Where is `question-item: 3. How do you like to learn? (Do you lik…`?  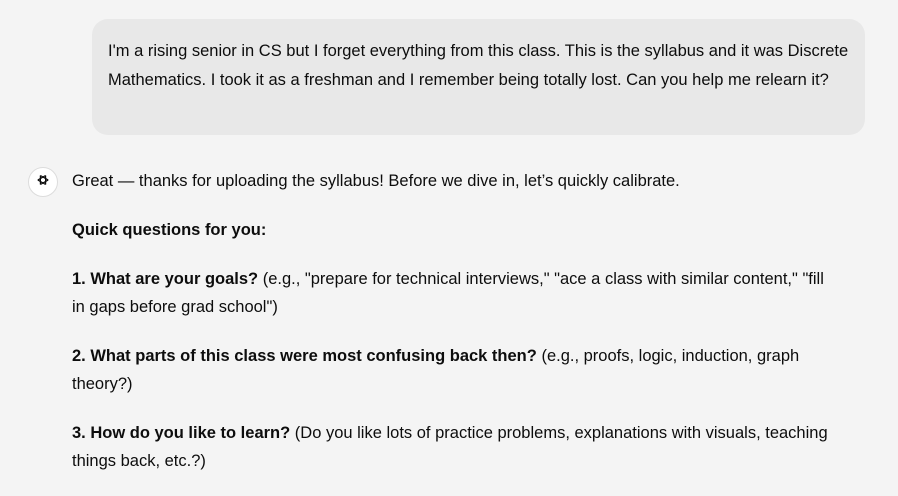
question-item: 3. How do you like to learn? (Do you lik… is located at coordinates (452, 447).